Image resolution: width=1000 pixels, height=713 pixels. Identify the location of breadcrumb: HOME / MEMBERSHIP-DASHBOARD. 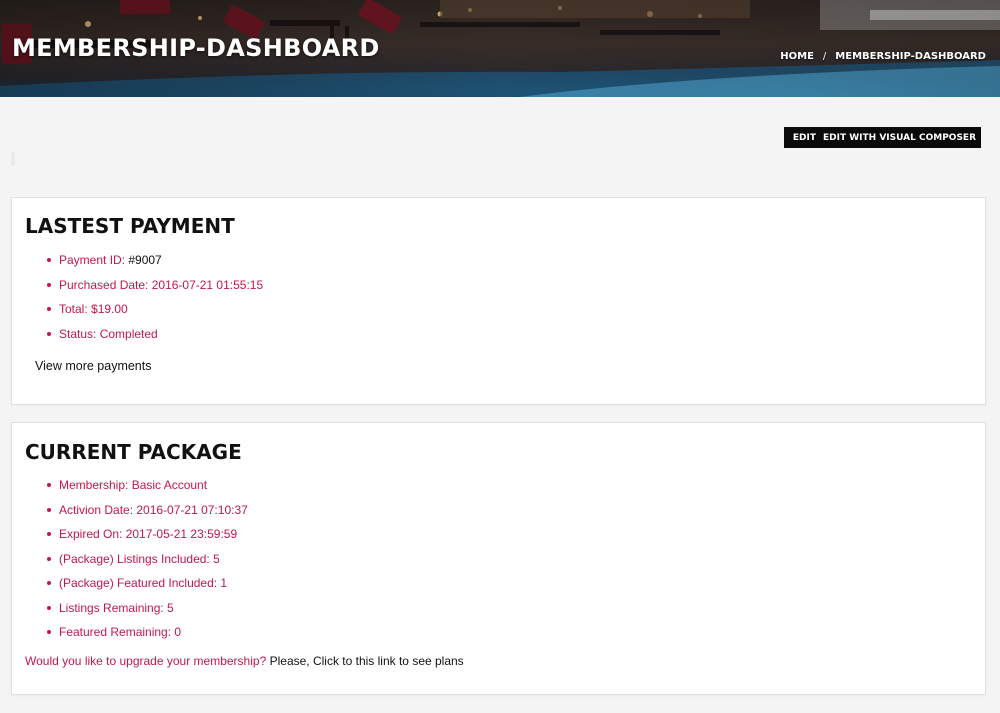
(883, 56).